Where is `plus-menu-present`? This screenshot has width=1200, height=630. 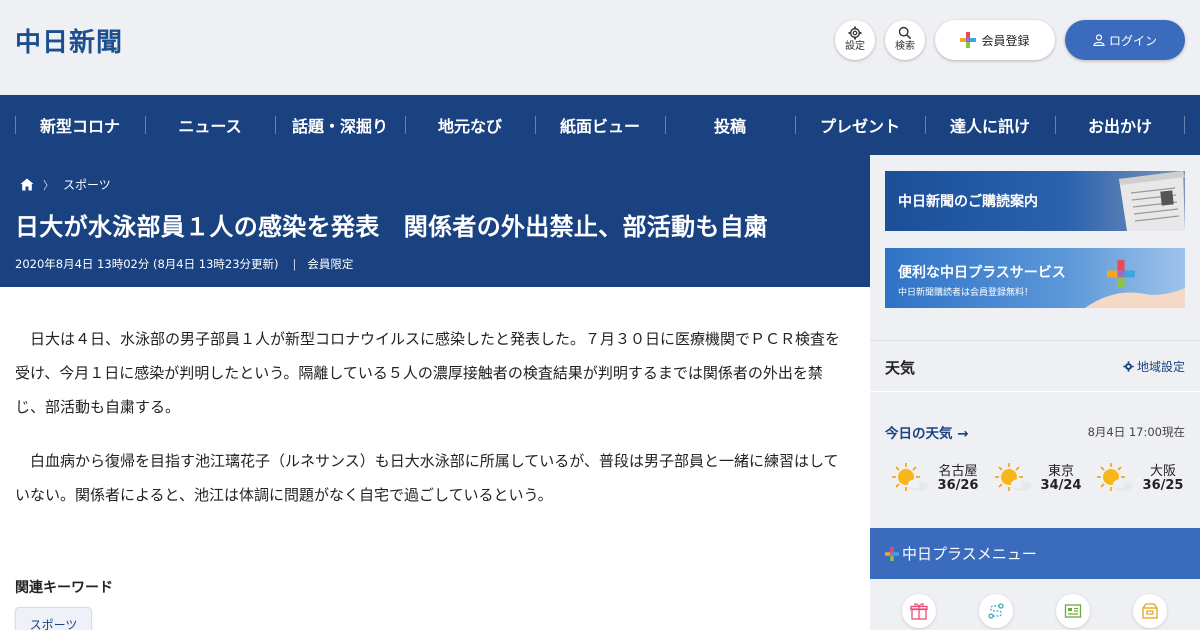 plus-menu-present is located at coordinates (919, 611).